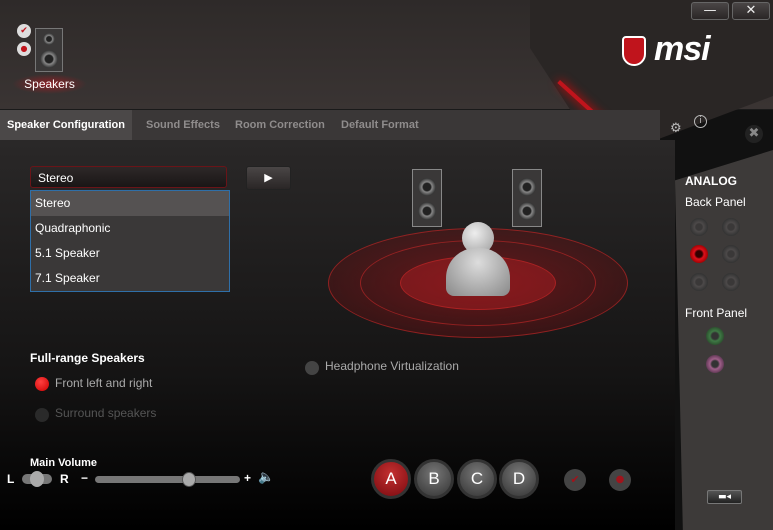 This screenshot has width=773, height=530. Describe the element at coordinates (710, 11) in the screenshot. I see `minimize-button: —` at that location.